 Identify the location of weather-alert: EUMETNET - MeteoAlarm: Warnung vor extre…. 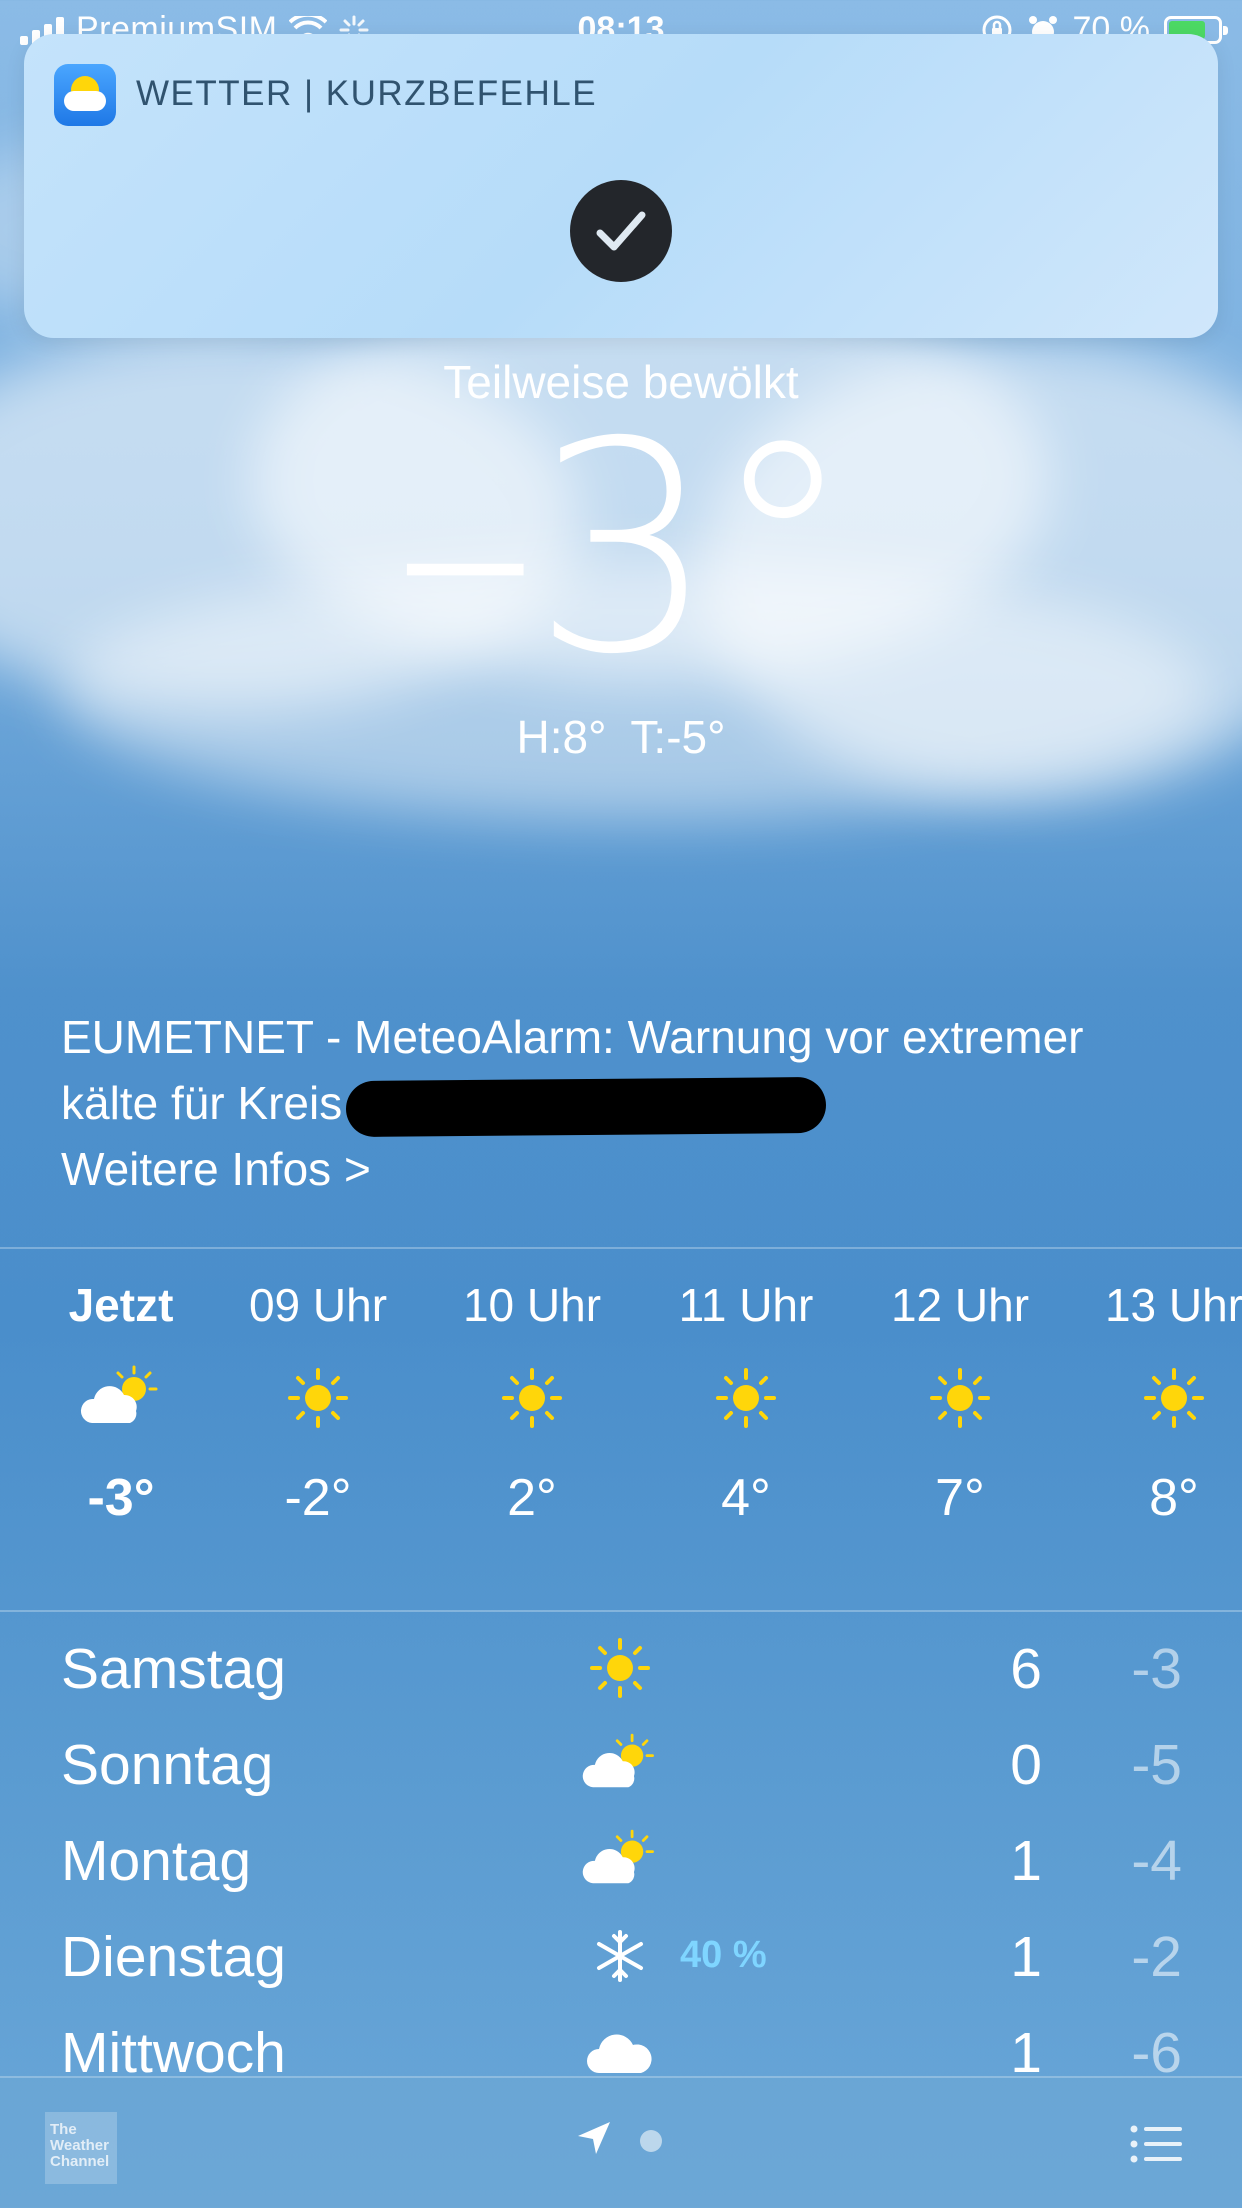
(621, 1103).